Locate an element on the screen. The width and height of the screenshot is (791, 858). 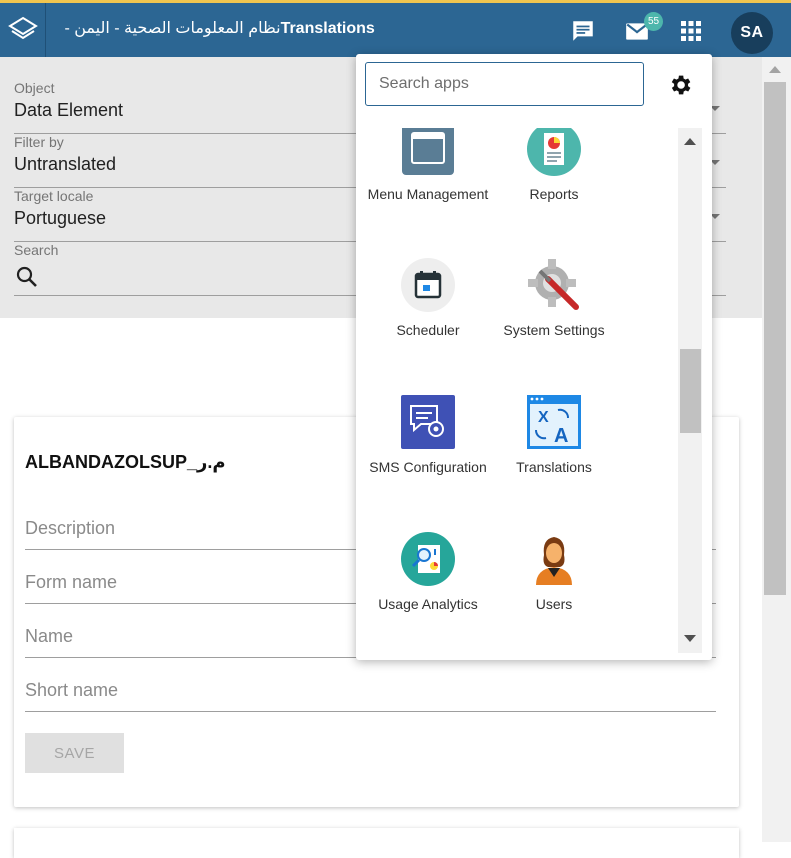
app-reports: Reports is located at coordinates (554, 165).